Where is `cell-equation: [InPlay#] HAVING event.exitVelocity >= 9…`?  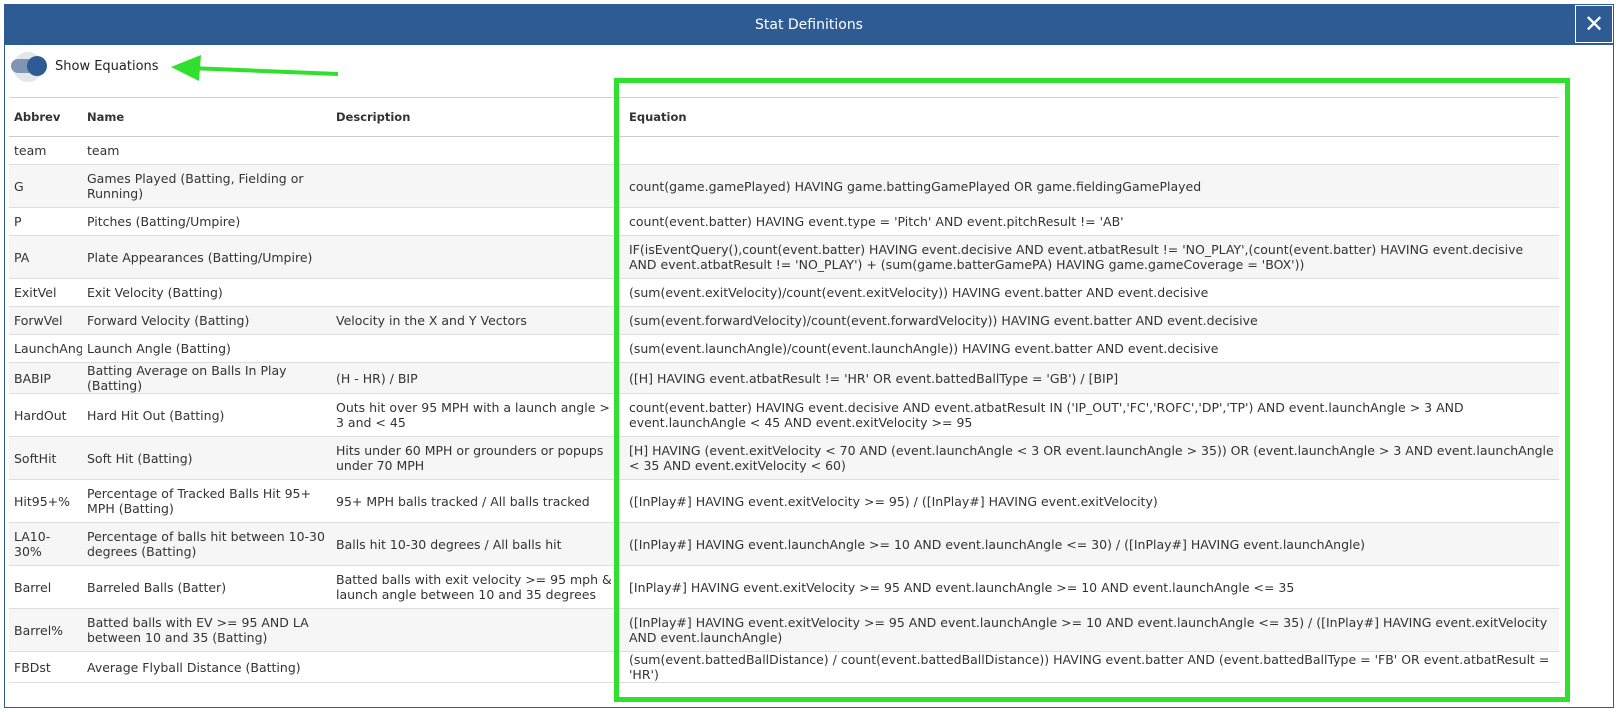
cell-equation: [InPlay#] HAVING event.exitVelocity >= 9… is located at coordinates (1091, 587).